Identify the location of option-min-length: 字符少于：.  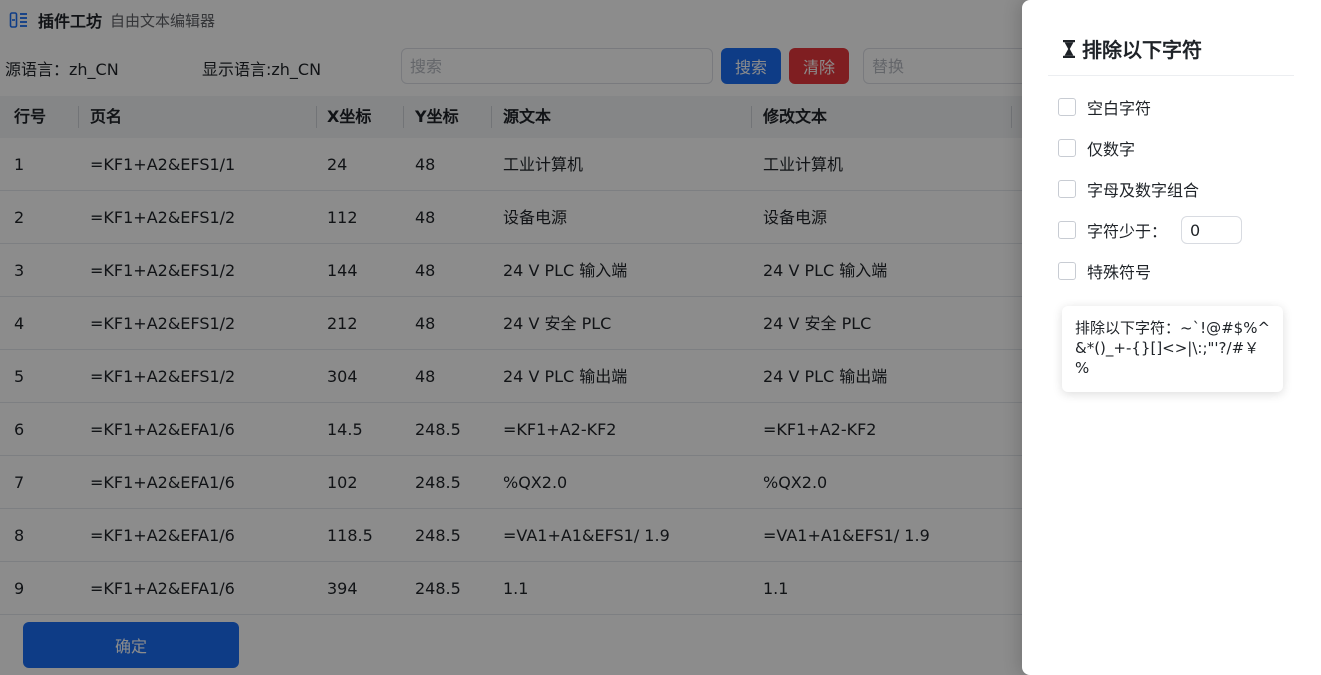
(1150, 230).